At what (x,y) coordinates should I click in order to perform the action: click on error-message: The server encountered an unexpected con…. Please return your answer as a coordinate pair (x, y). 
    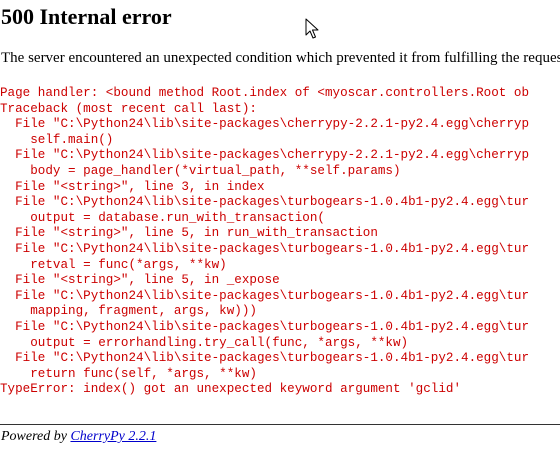
    Looking at the image, I should click on (280, 58).